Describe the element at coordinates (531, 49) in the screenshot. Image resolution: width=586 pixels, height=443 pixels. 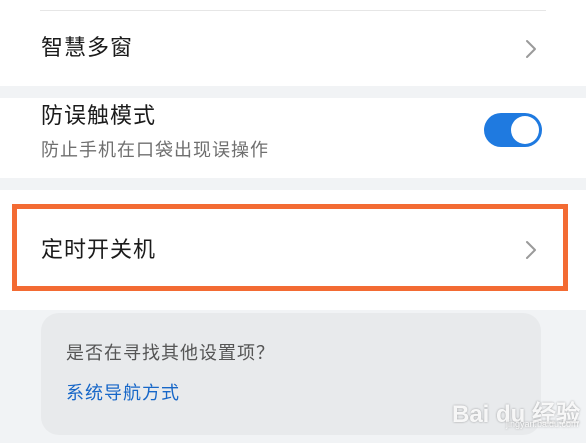
I see `chevron-right-icon` at that location.